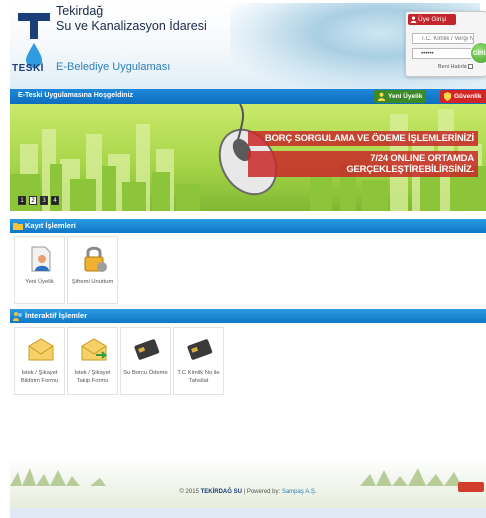  What do you see at coordinates (248, 316) in the screenshot?
I see `interactive-section-header: İnteraktif İşlemler` at bounding box center [248, 316].